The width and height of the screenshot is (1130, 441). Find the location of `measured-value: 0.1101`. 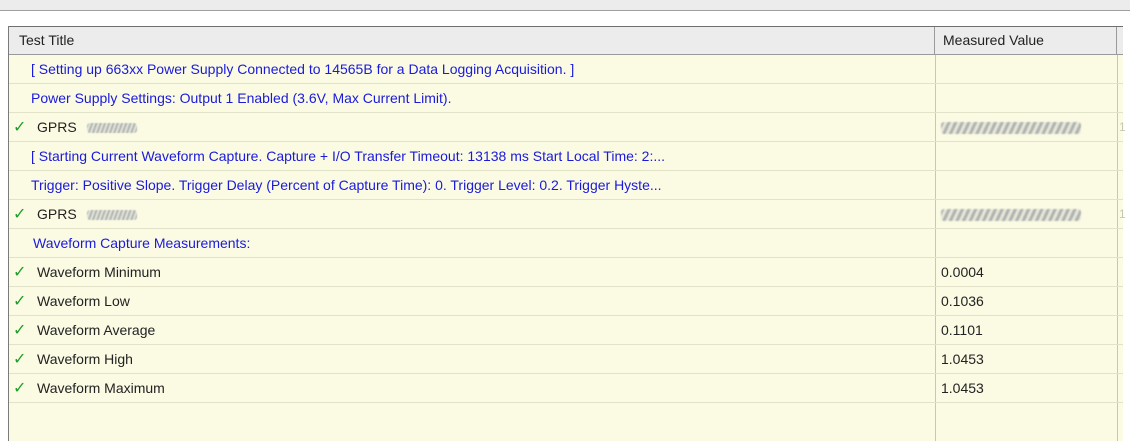

measured-value: 0.1101 is located at coordinates (962, 330).